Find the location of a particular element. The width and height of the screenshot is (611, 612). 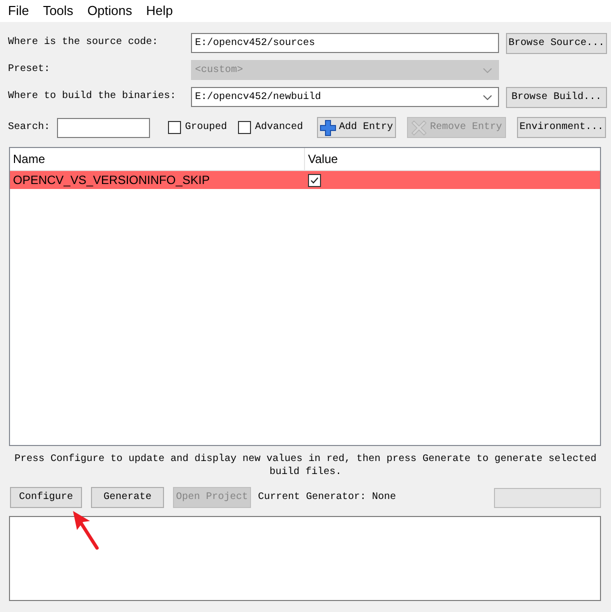

generator-text: Current Generator: None is located at coordinates (327, 497).